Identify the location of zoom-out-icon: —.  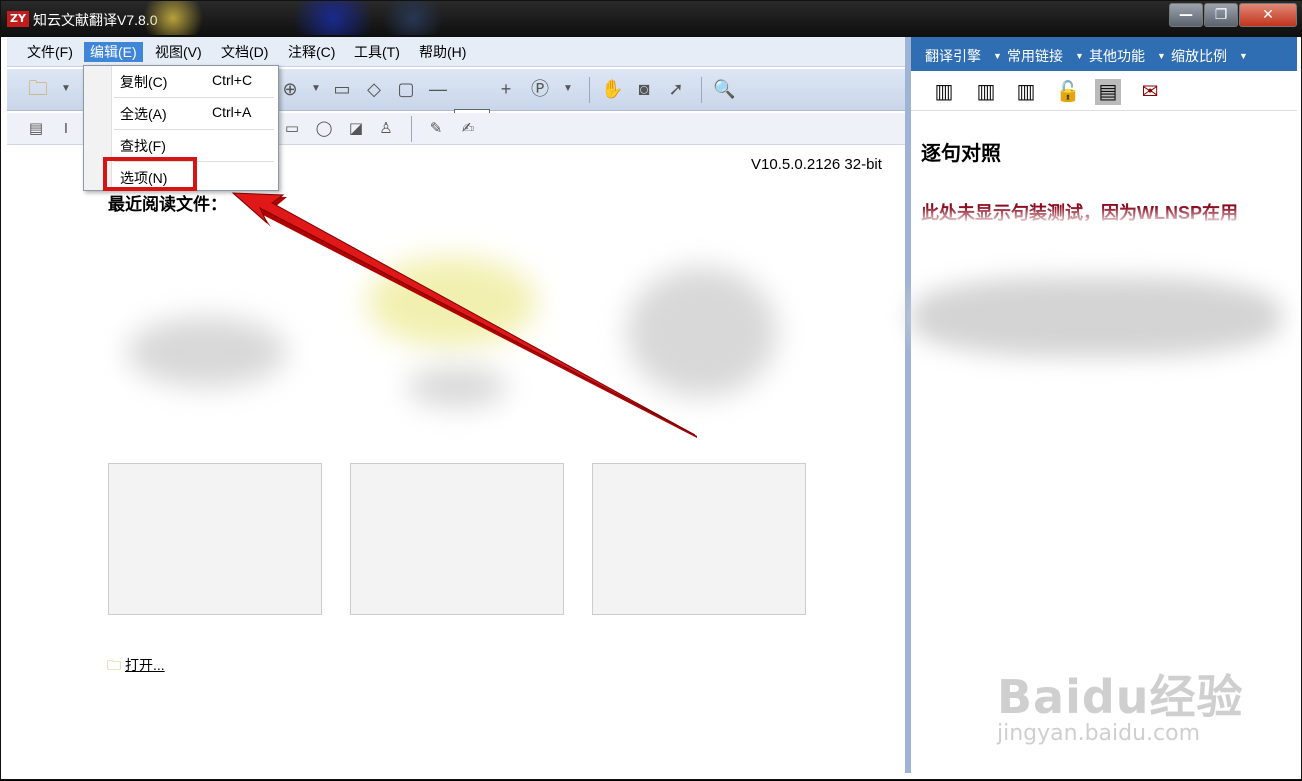
(438, 89).